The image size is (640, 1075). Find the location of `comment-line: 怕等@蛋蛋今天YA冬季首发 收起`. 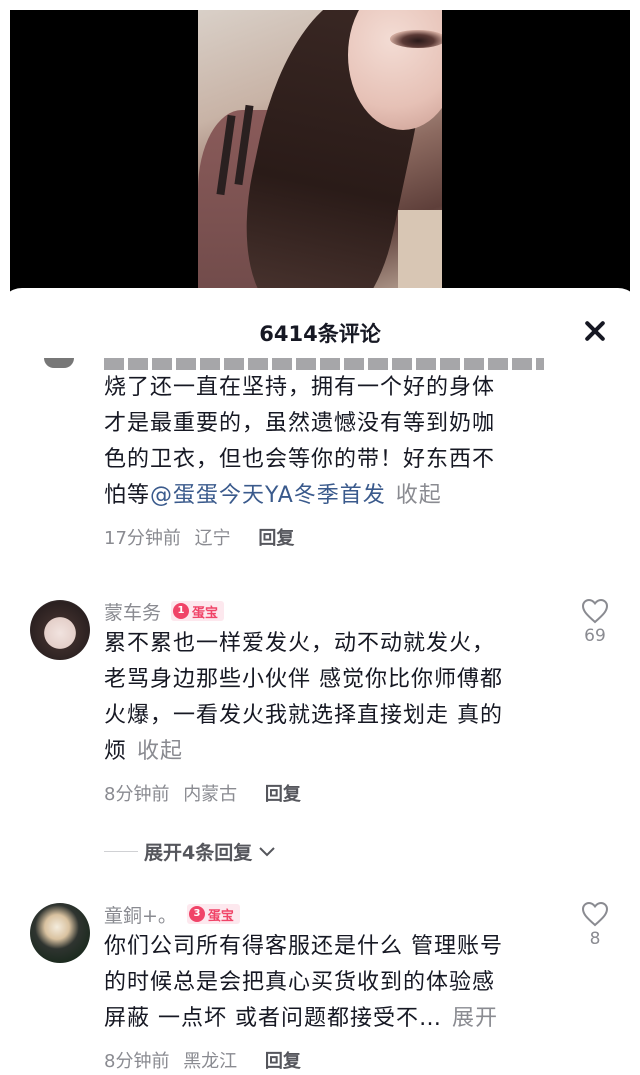

comment-line: 怕等@蛋蛋今天YA冬季首发 收起 is located at coordinates (324, 496).